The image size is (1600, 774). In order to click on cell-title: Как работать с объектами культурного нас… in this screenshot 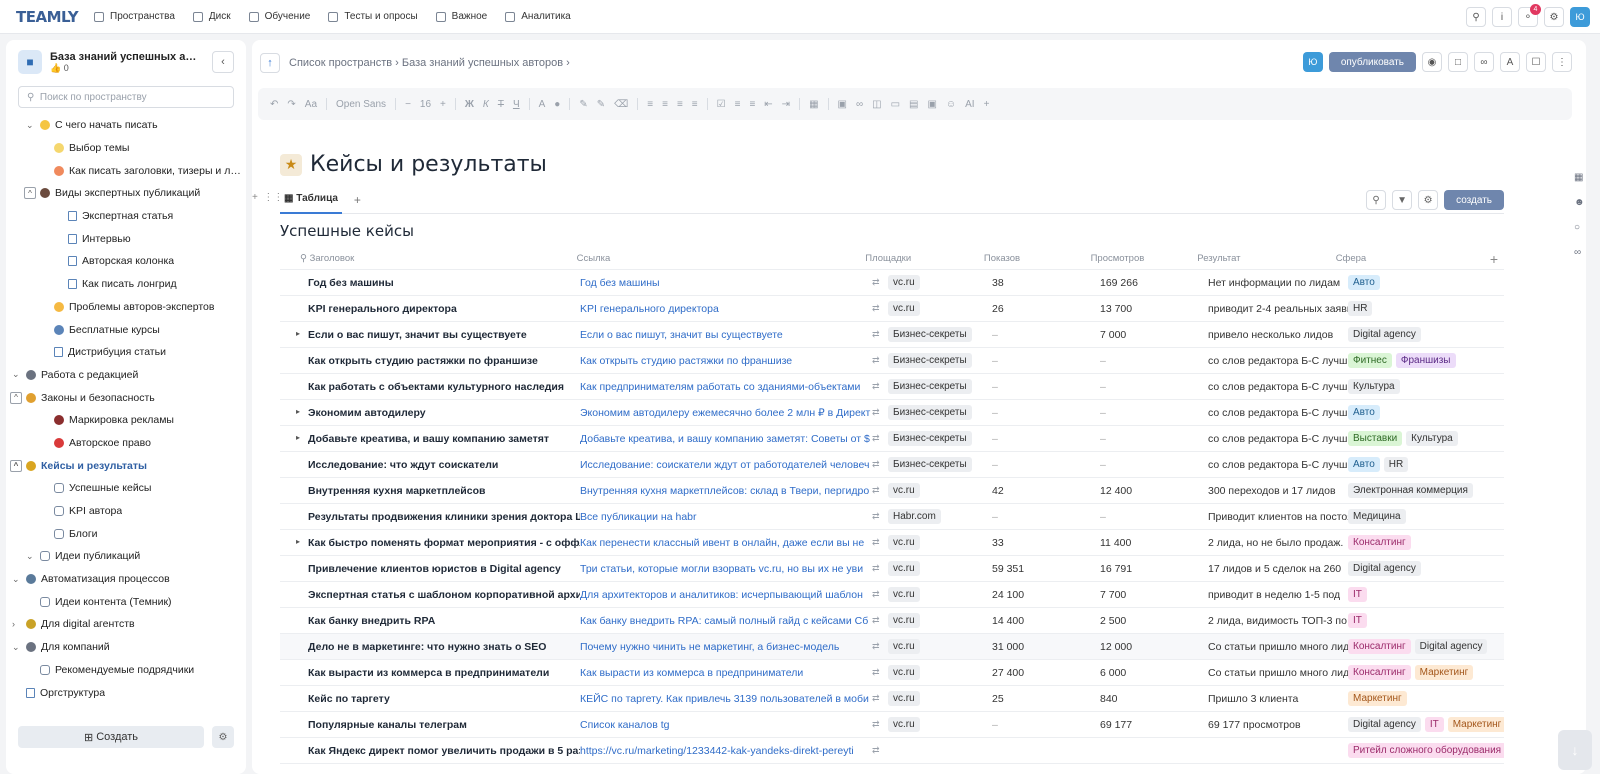, I will do `click(430, 387)`.